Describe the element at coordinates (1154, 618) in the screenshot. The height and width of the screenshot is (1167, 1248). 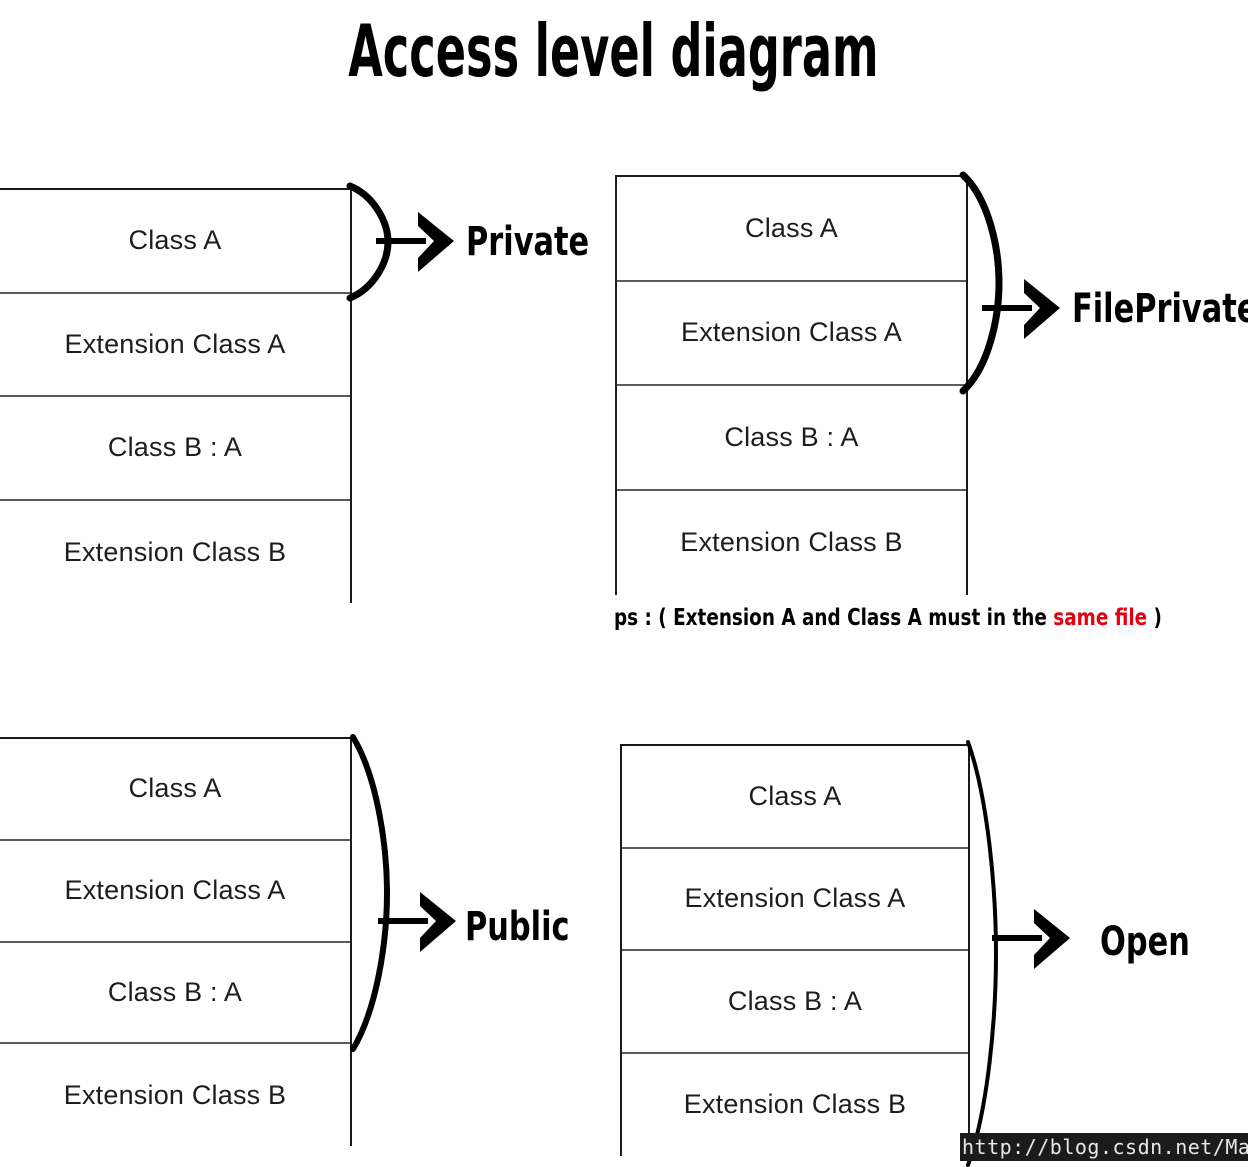
I see `ps-note-suffix: )` at that location.